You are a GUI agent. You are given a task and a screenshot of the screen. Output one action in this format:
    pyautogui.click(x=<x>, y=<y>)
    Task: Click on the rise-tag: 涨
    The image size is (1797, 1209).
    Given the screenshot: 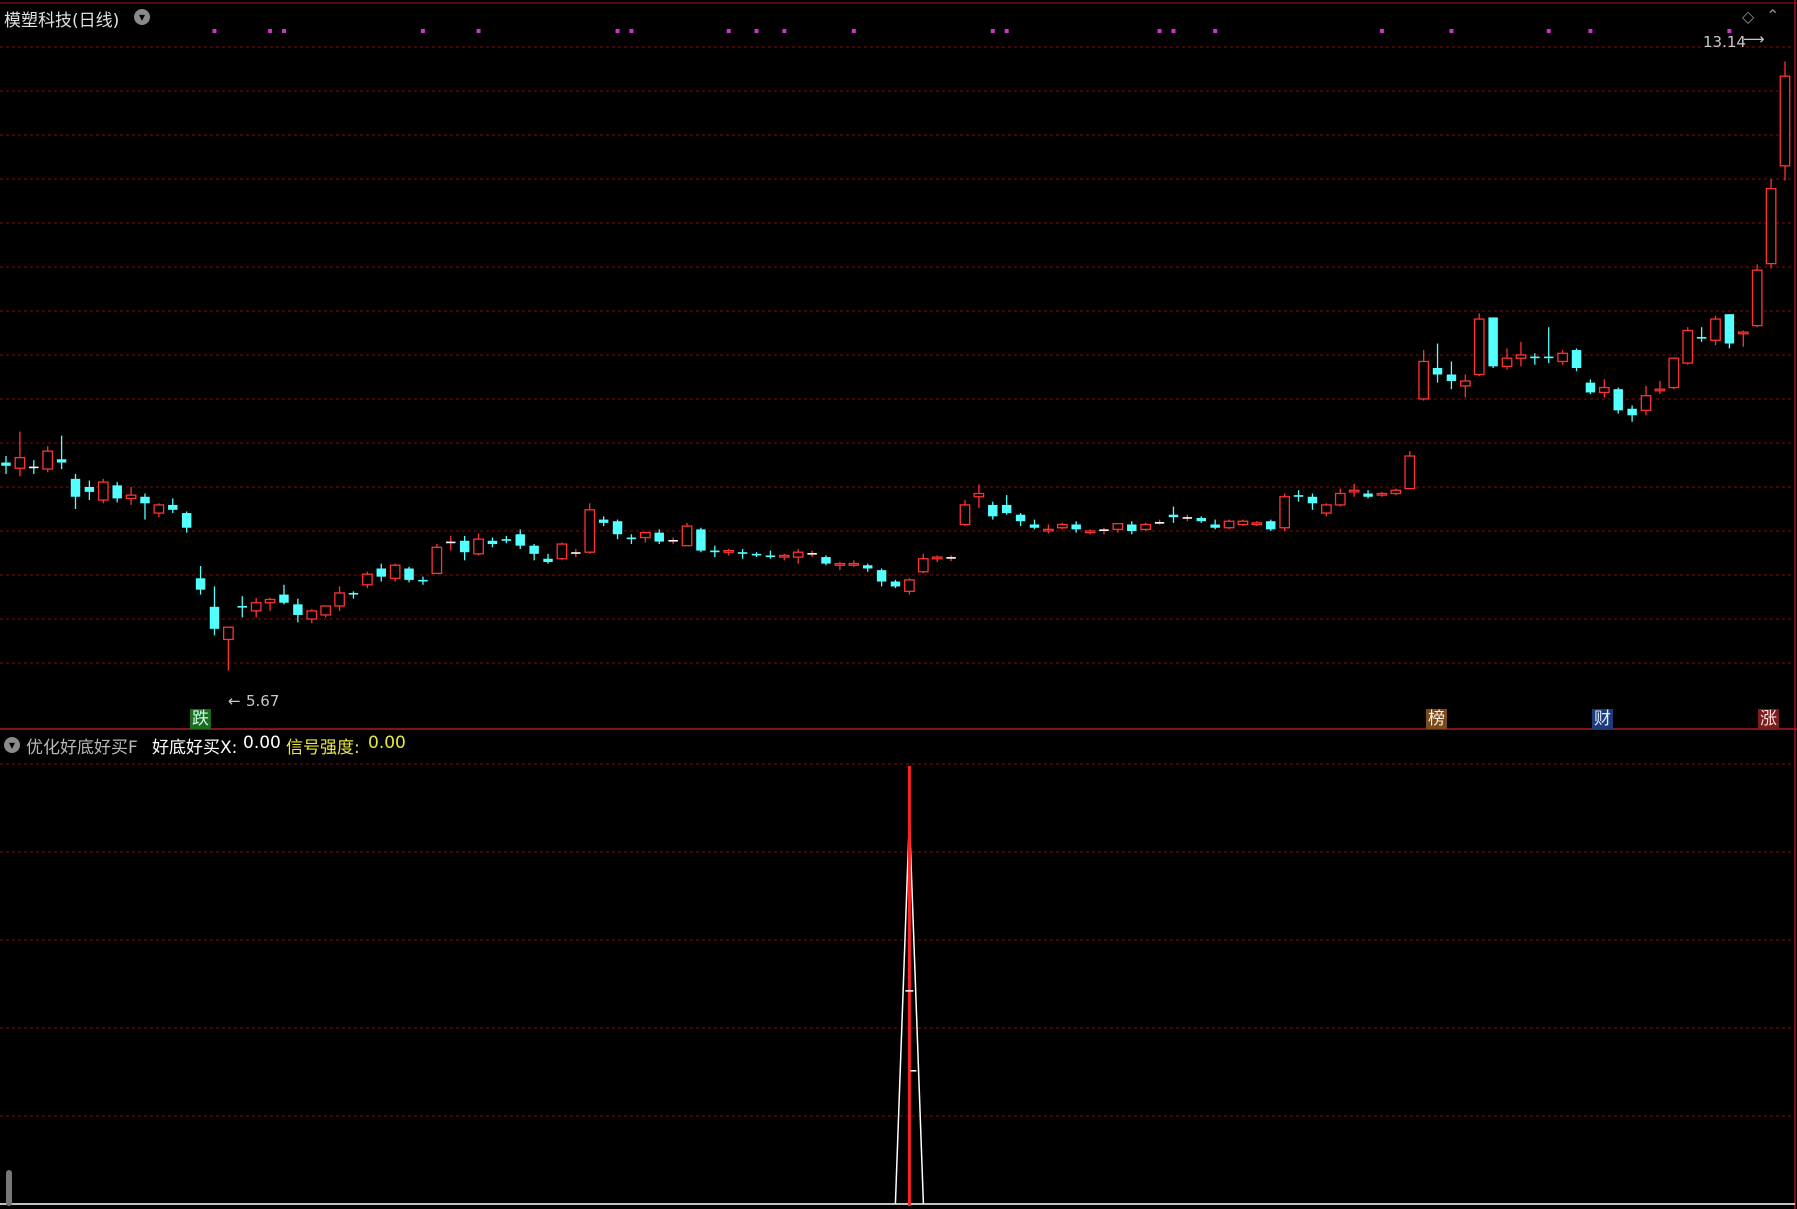 What is the action you would take?
    pyautogui.click(x=1768, y=719)
    